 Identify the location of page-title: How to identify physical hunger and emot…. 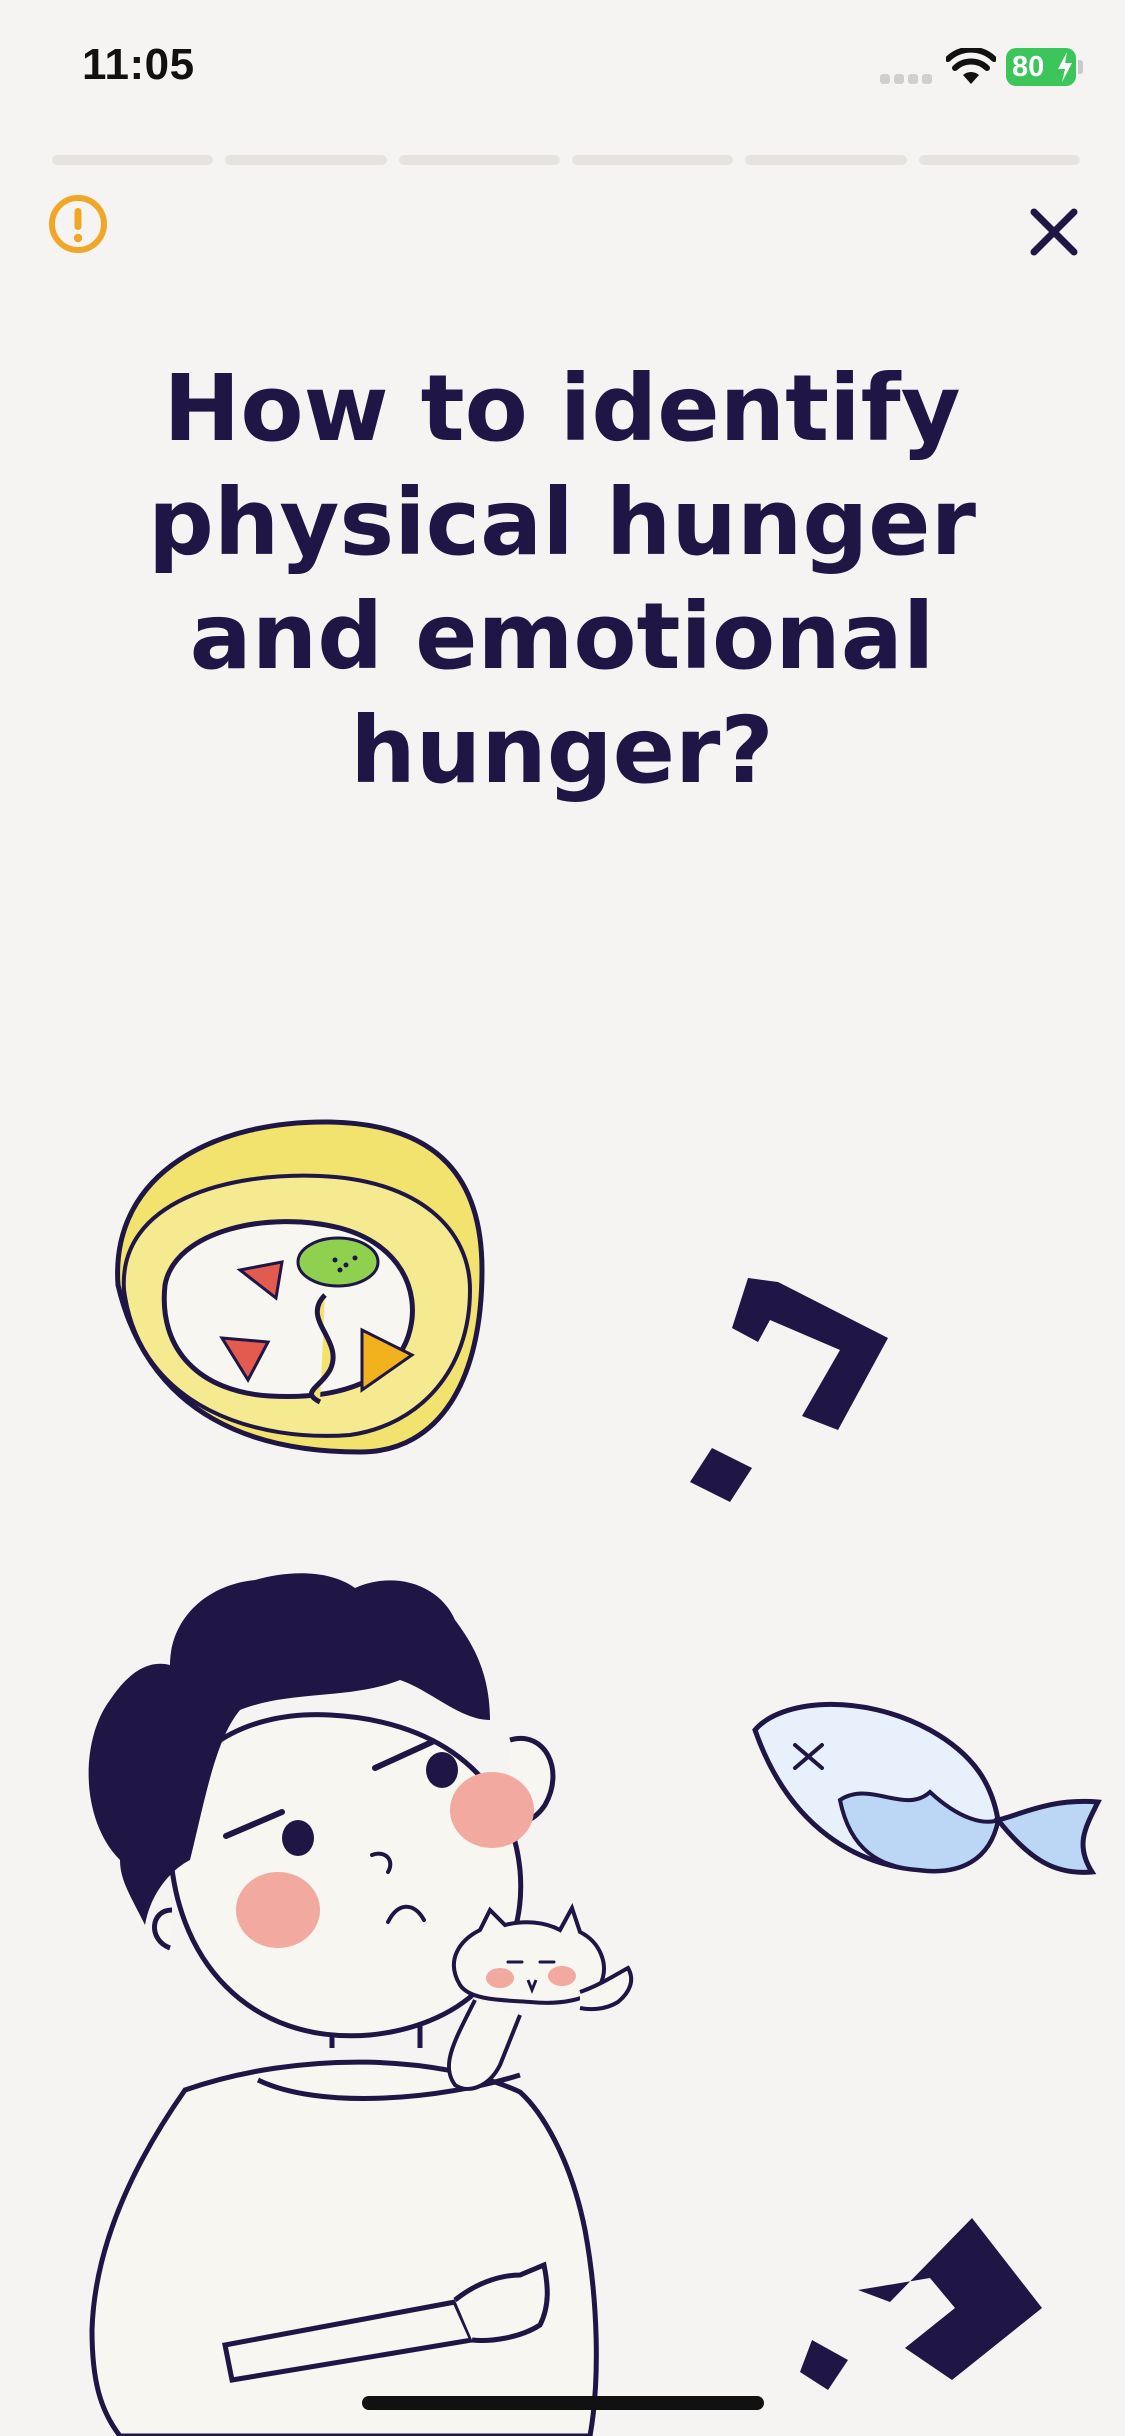
(562, 579).